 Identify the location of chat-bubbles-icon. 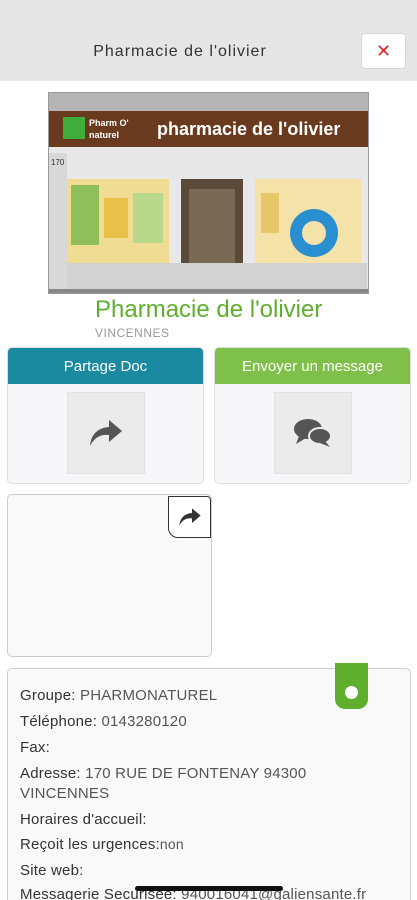
(313, 433).